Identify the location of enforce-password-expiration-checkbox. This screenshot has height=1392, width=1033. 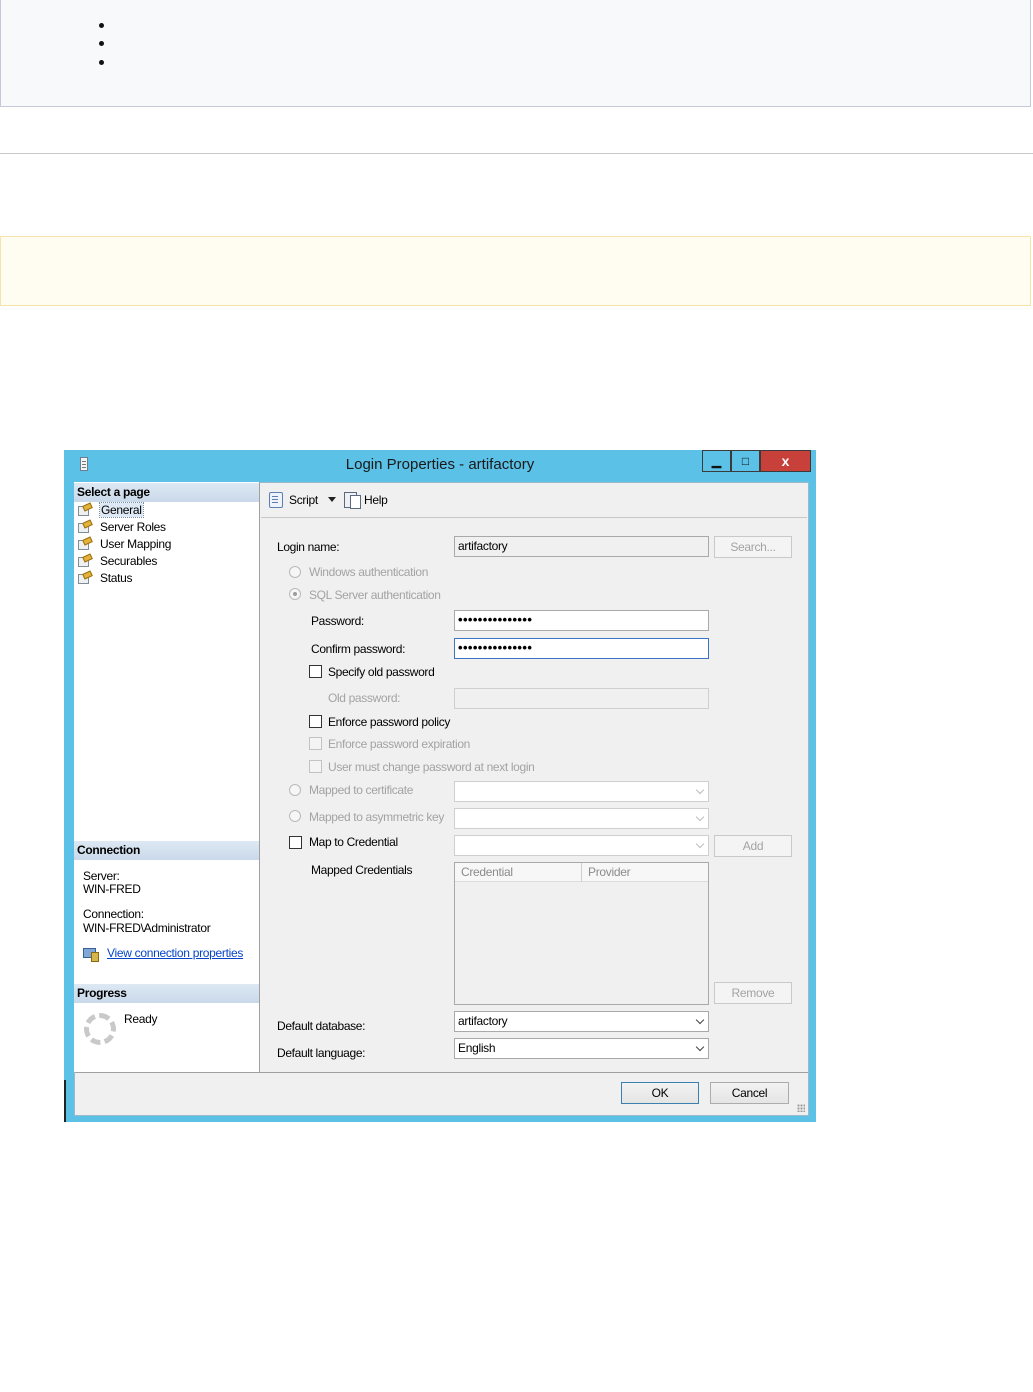
(315, 743).